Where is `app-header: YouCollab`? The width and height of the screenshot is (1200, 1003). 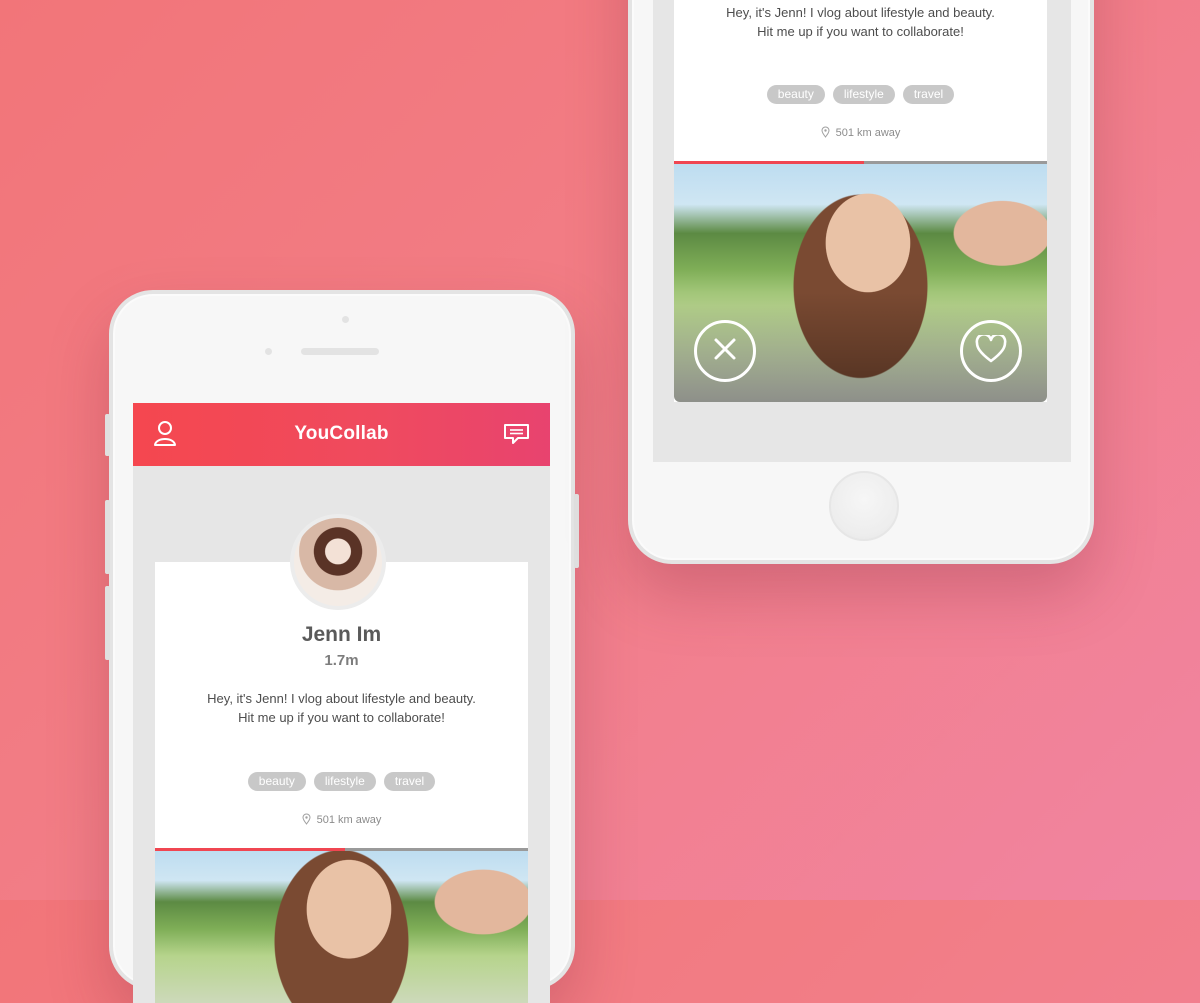
app-header: YouCollab is located at coordinates (341, 434).